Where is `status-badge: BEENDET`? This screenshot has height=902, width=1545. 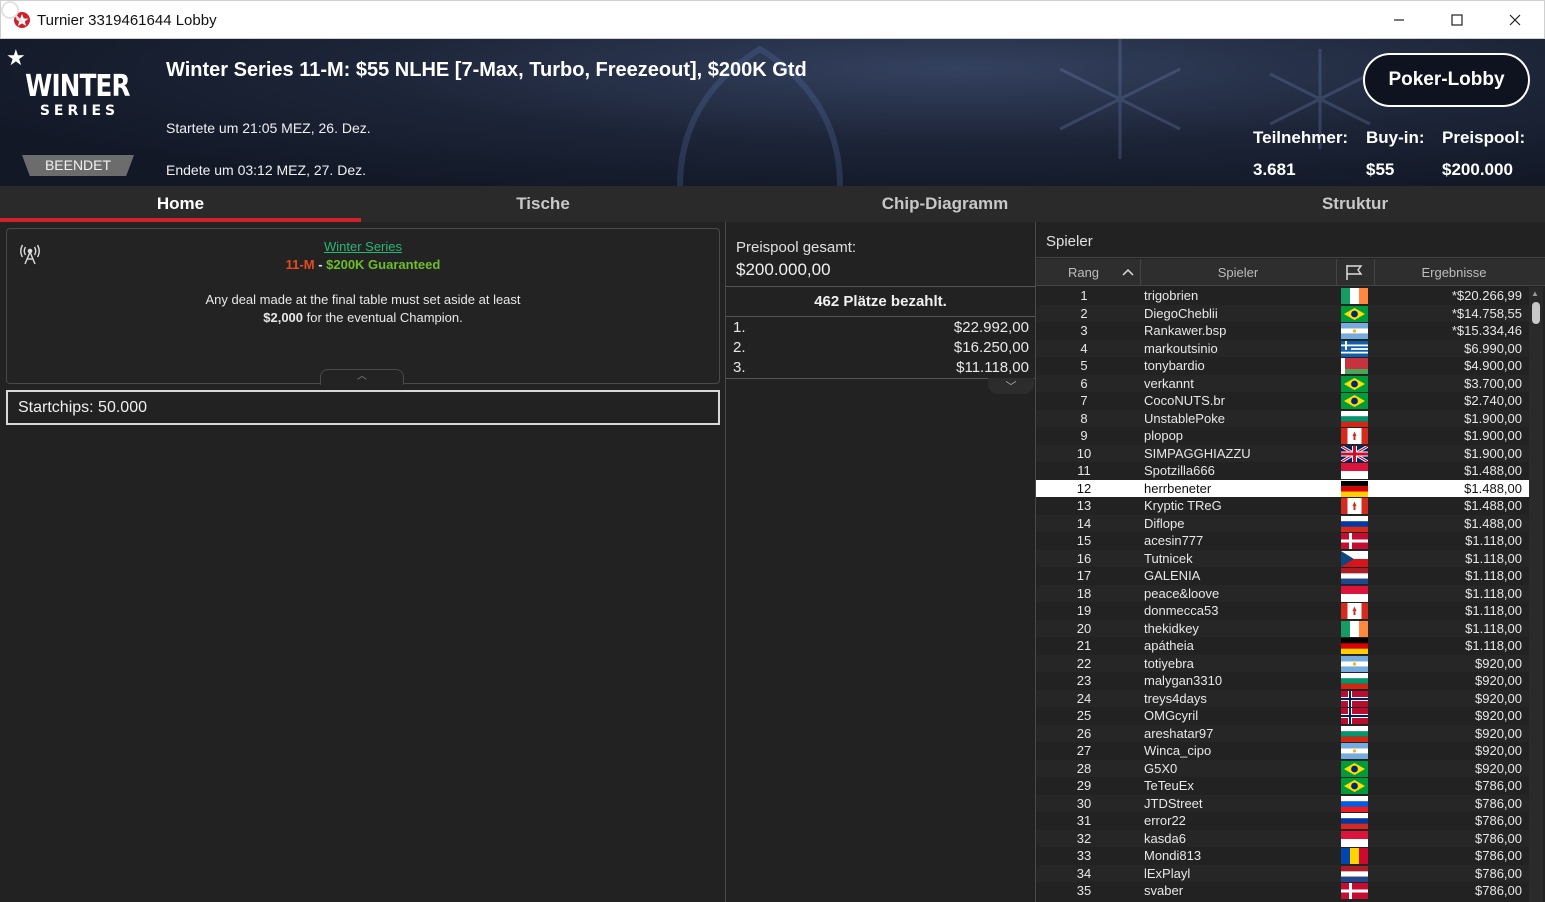
status-badge: BEENDET is located at coordinates (78, 165).